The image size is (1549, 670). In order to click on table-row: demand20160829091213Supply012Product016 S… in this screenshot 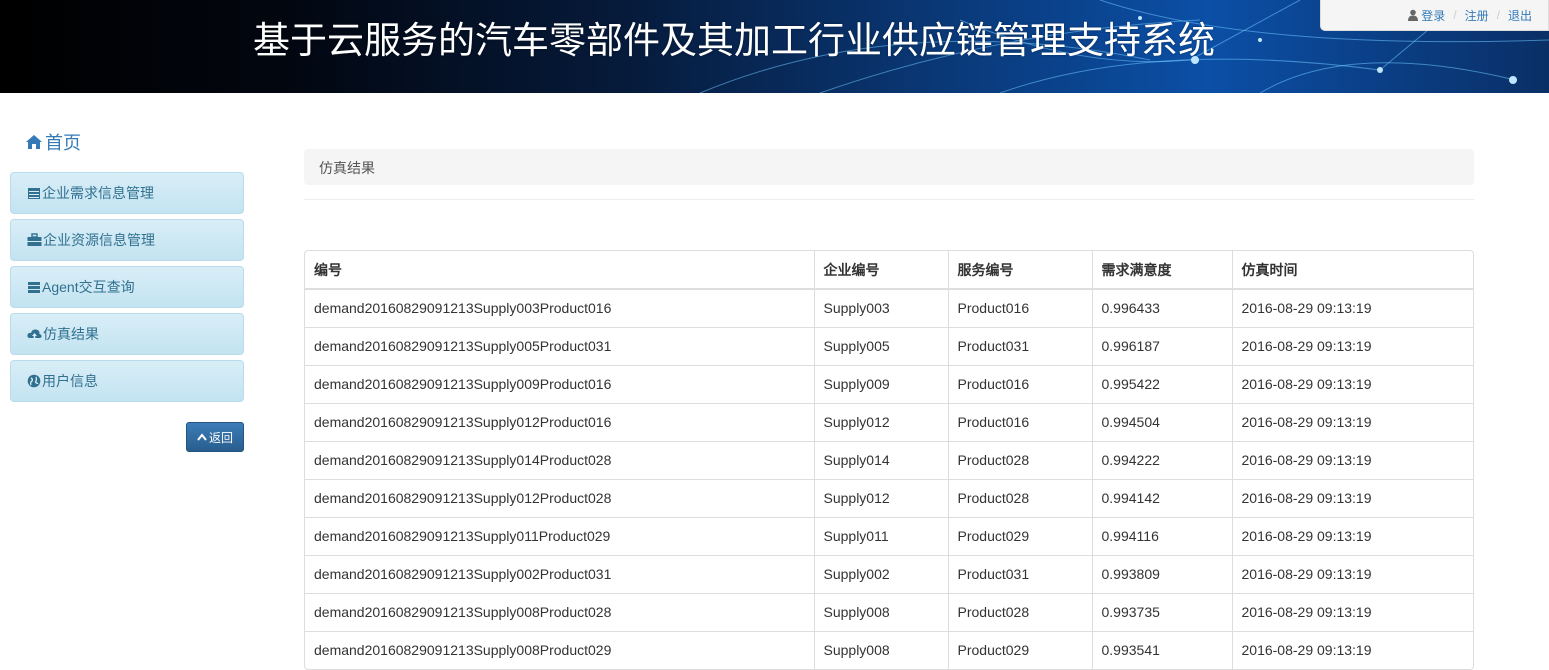, I will do `click(889, 421)`.